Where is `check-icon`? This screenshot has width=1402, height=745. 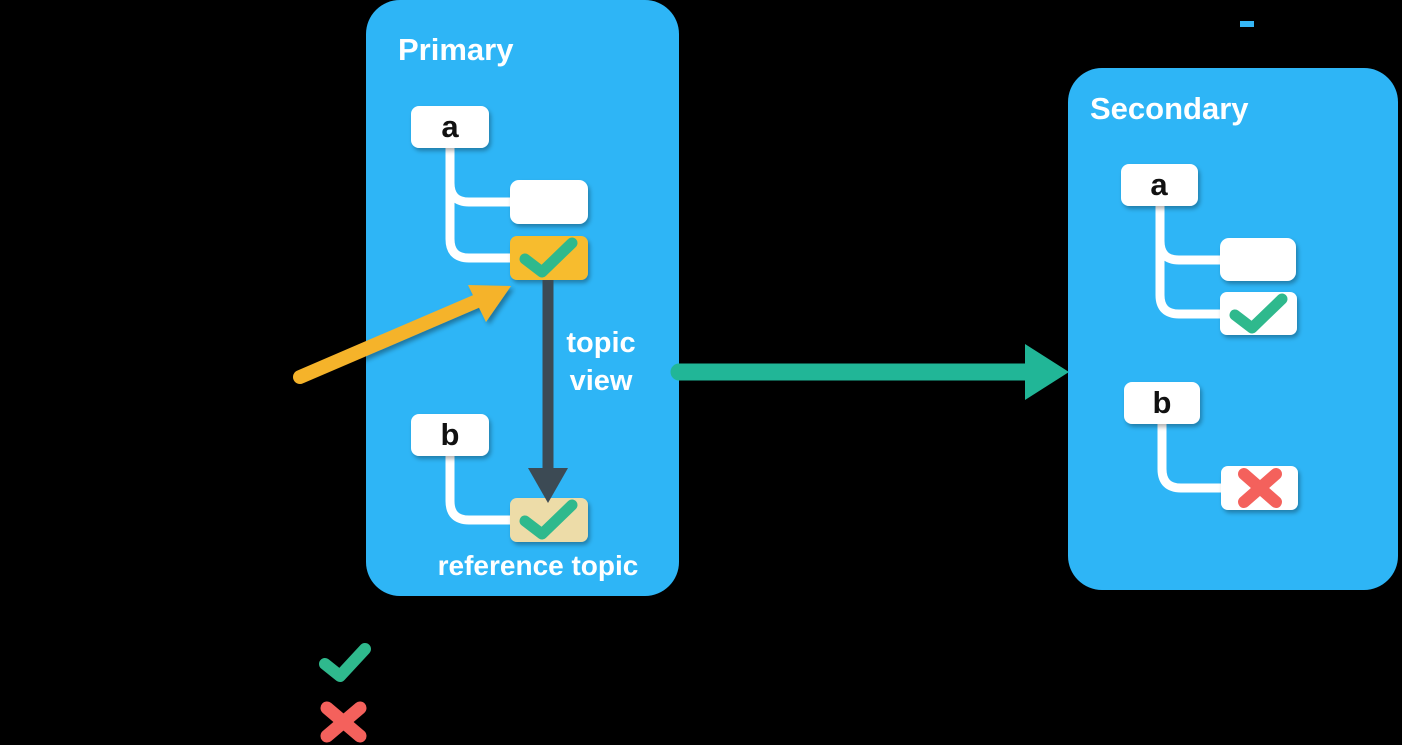 check-icon is located at coordinates (345, 662).